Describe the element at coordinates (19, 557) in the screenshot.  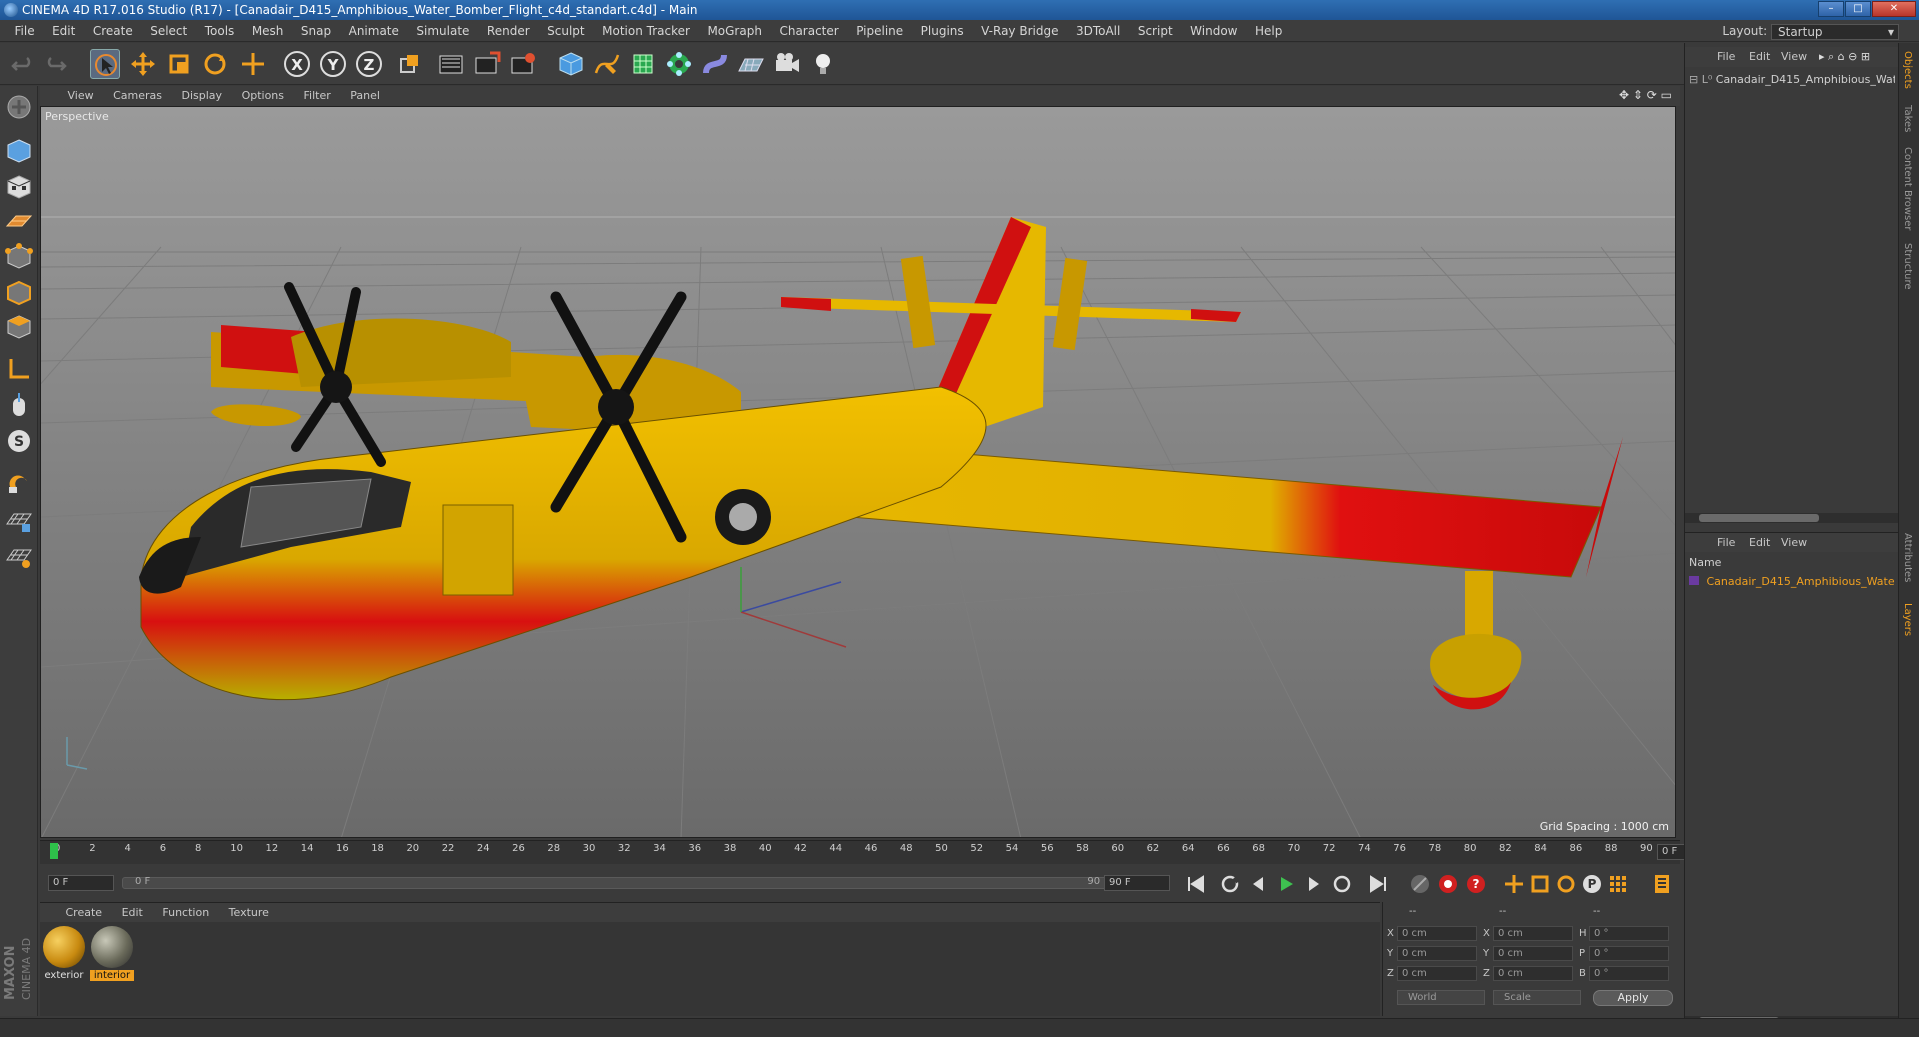
I see `workplane-grid-icon` at that location.